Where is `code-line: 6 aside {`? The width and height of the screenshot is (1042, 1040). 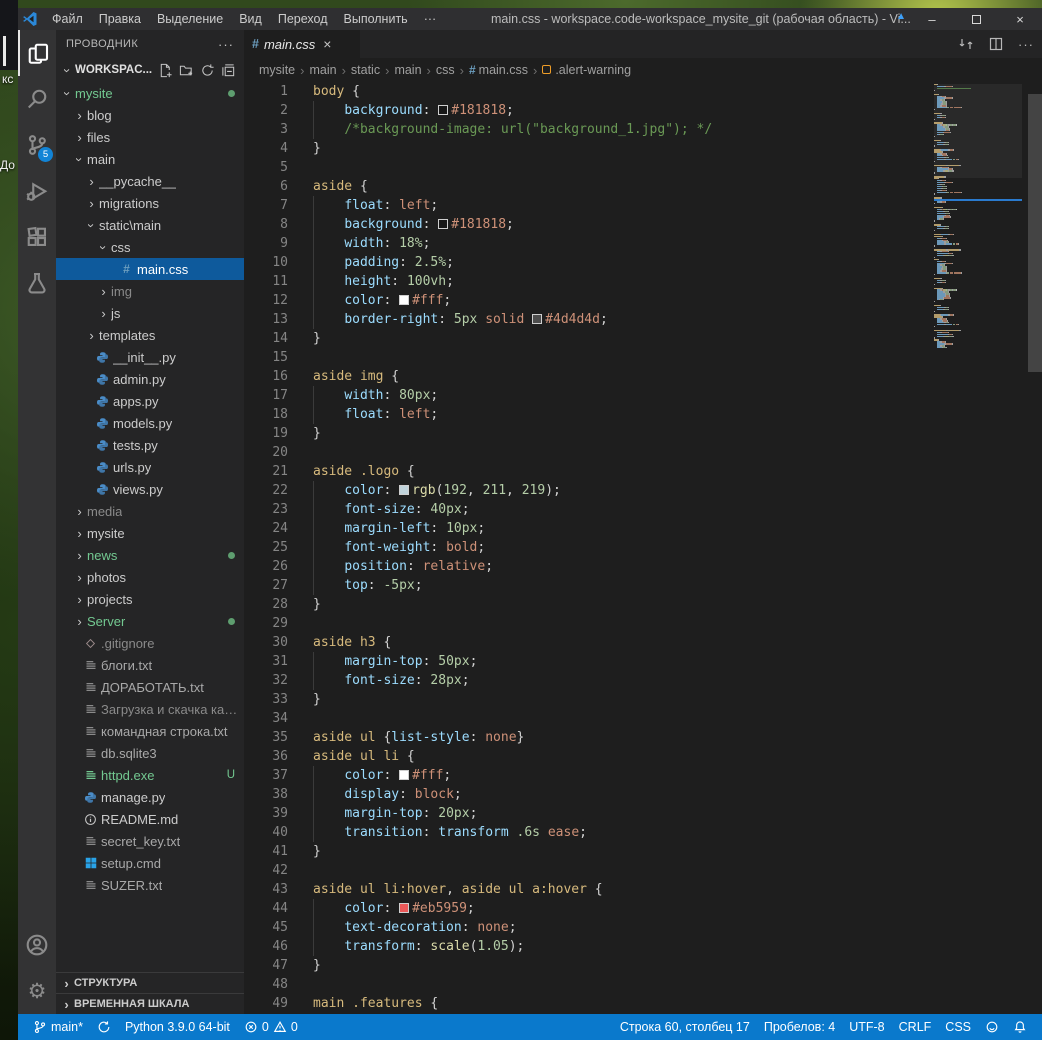 code-line: 6 aside { is located at coordinates (643, 186).